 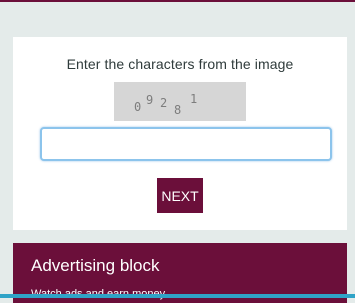 I want to click on captcha-char: 0, so click(x=137, y=107).